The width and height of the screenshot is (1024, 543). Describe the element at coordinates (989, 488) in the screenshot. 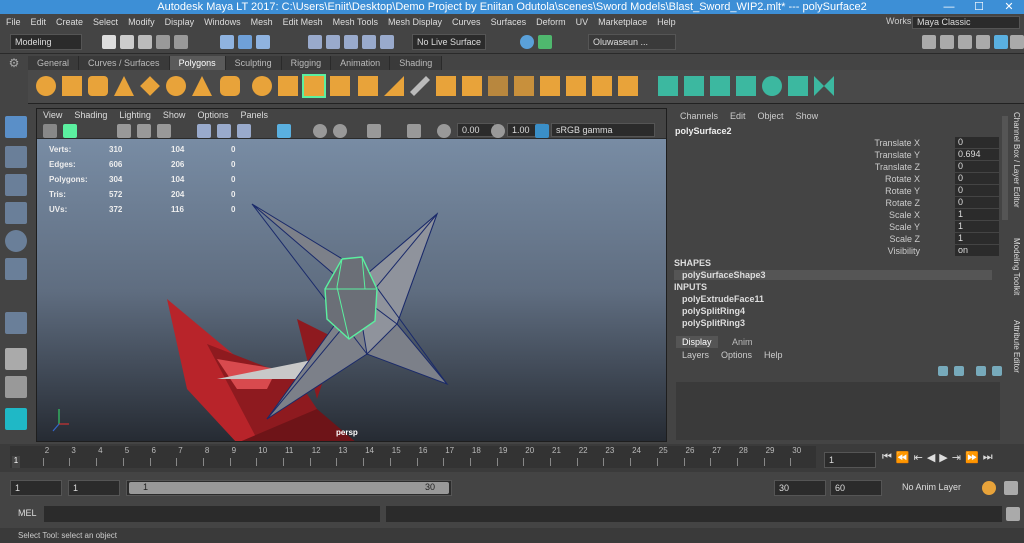

I see `auto-key-icon` at that location.